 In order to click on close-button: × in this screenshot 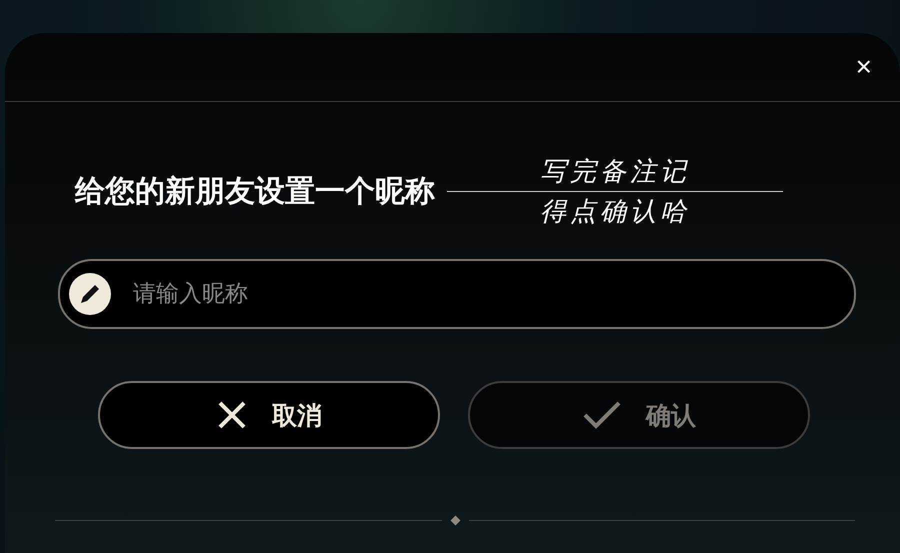, I will do `click(864, 67)`.